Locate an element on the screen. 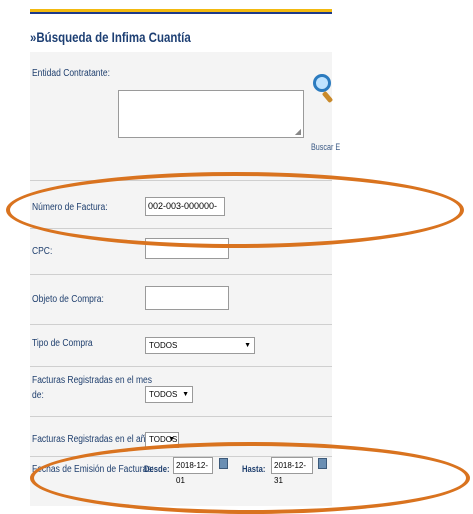  anio-label: Facturas Registradas en el año: is located at coordinates (92, 439).